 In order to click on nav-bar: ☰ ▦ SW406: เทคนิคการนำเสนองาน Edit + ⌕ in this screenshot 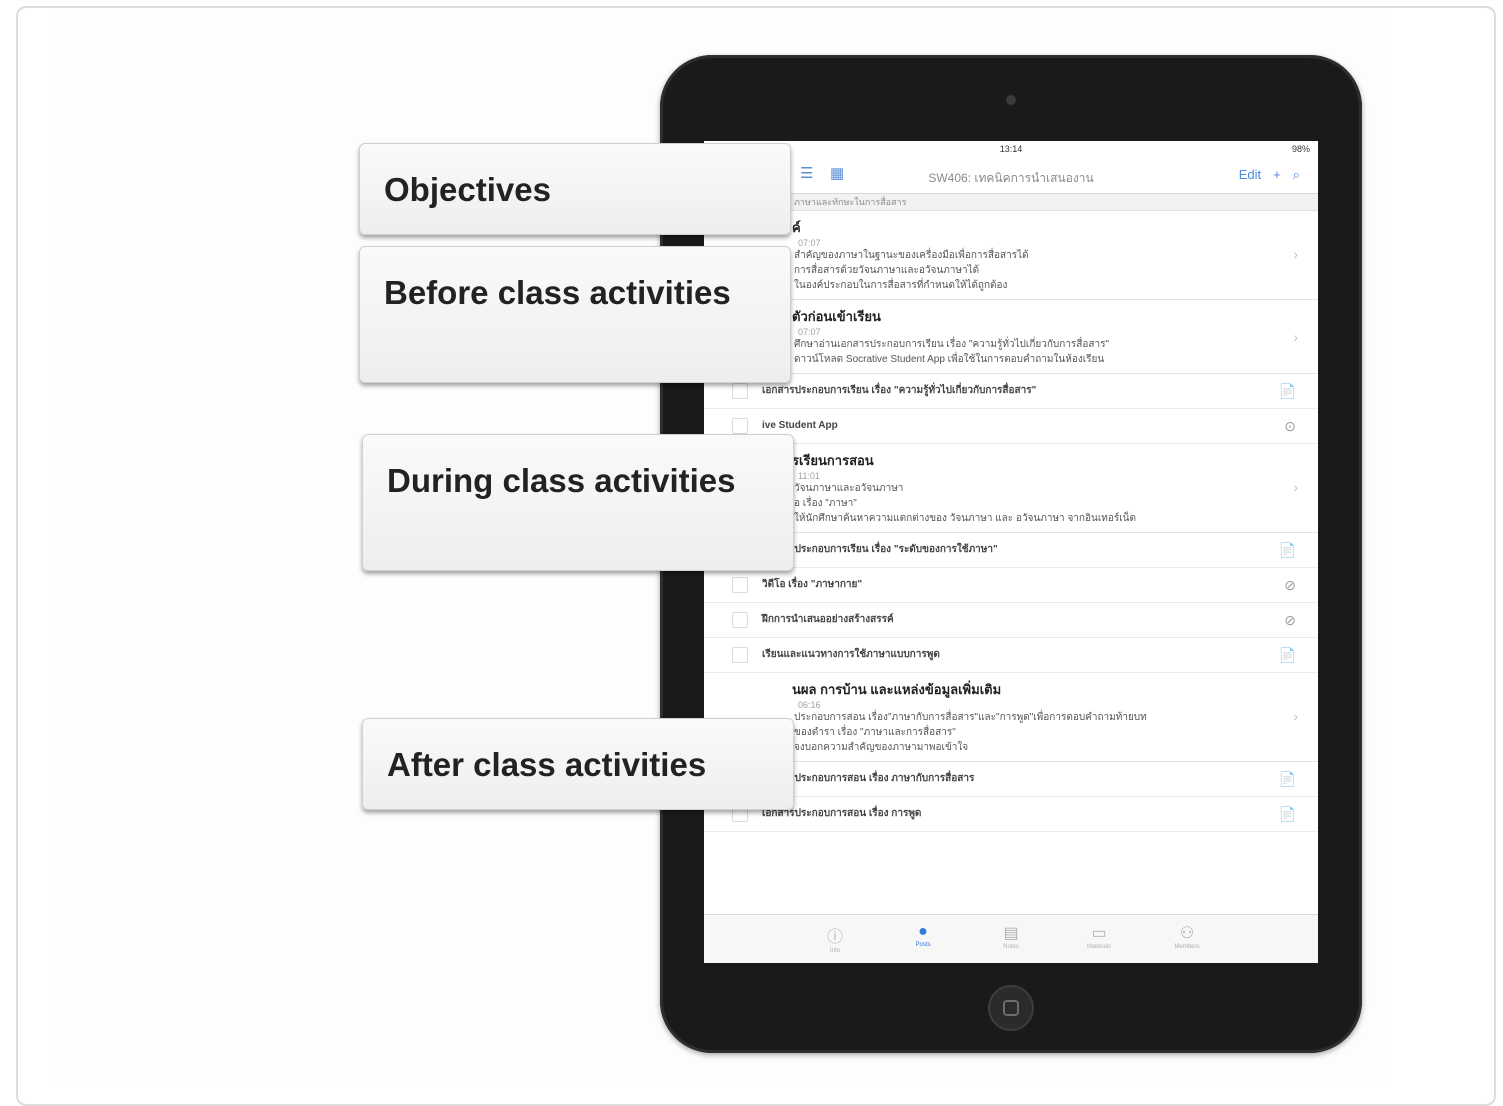, I will do `click(1011, 175)`.